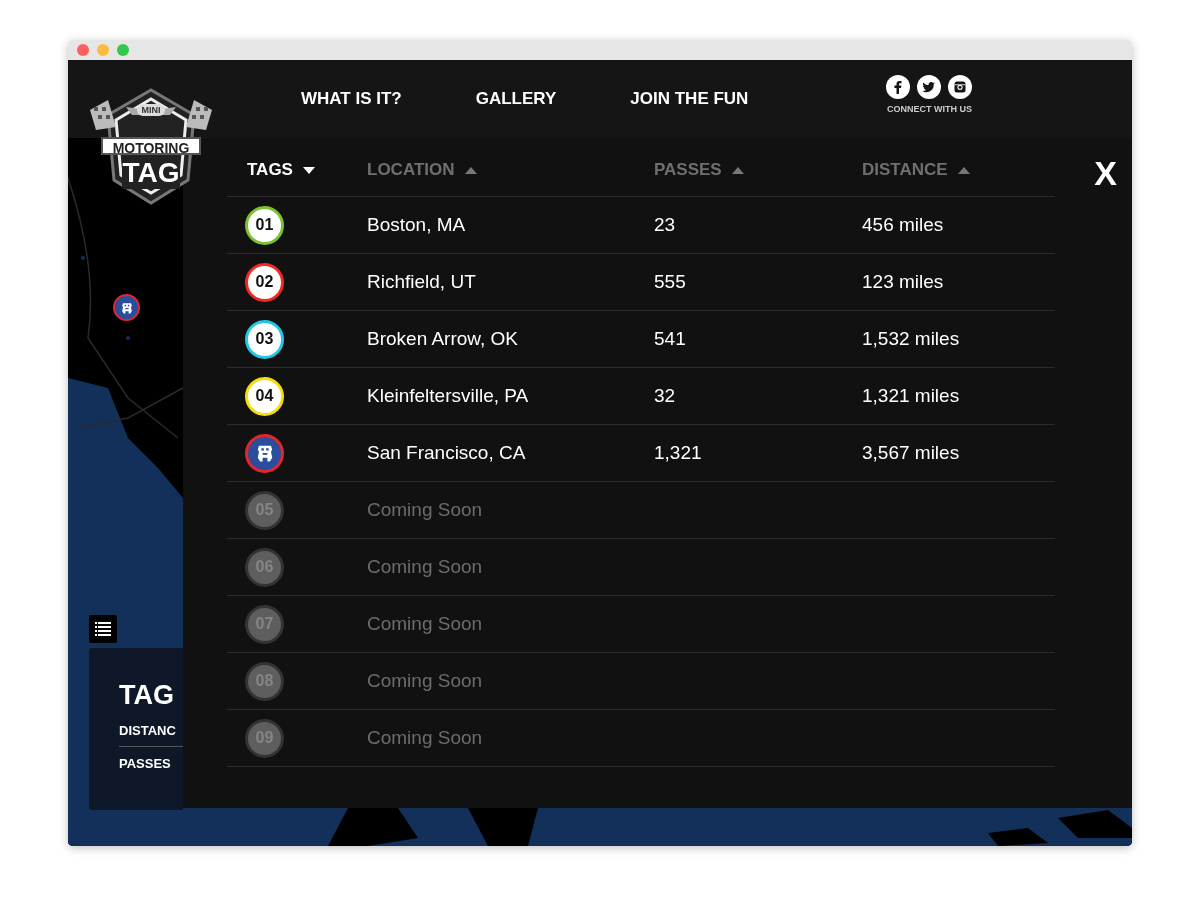  I want to click on camera-icon, so click(960, 86).